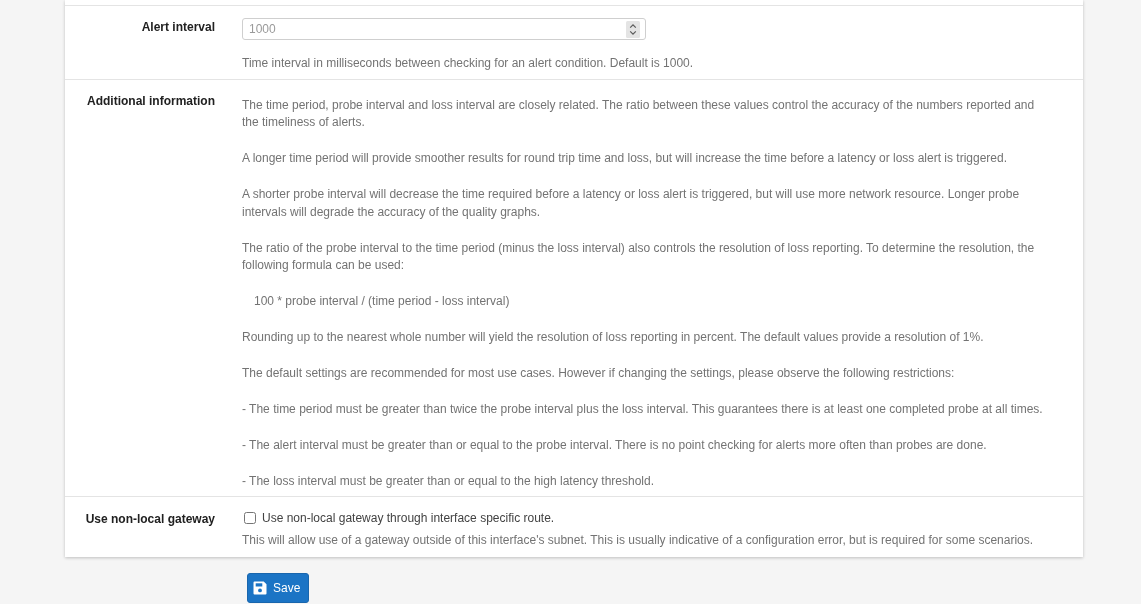 The height and width of the screenshot is (604, 1141). I want to click on info-paragraph: A shorter probe interval will decrease the time required before a latency or loss alert is triggered, but will use more network resource. Longer probe intervals will degrade the accuracy of the quality graphs., so click(631, 203).